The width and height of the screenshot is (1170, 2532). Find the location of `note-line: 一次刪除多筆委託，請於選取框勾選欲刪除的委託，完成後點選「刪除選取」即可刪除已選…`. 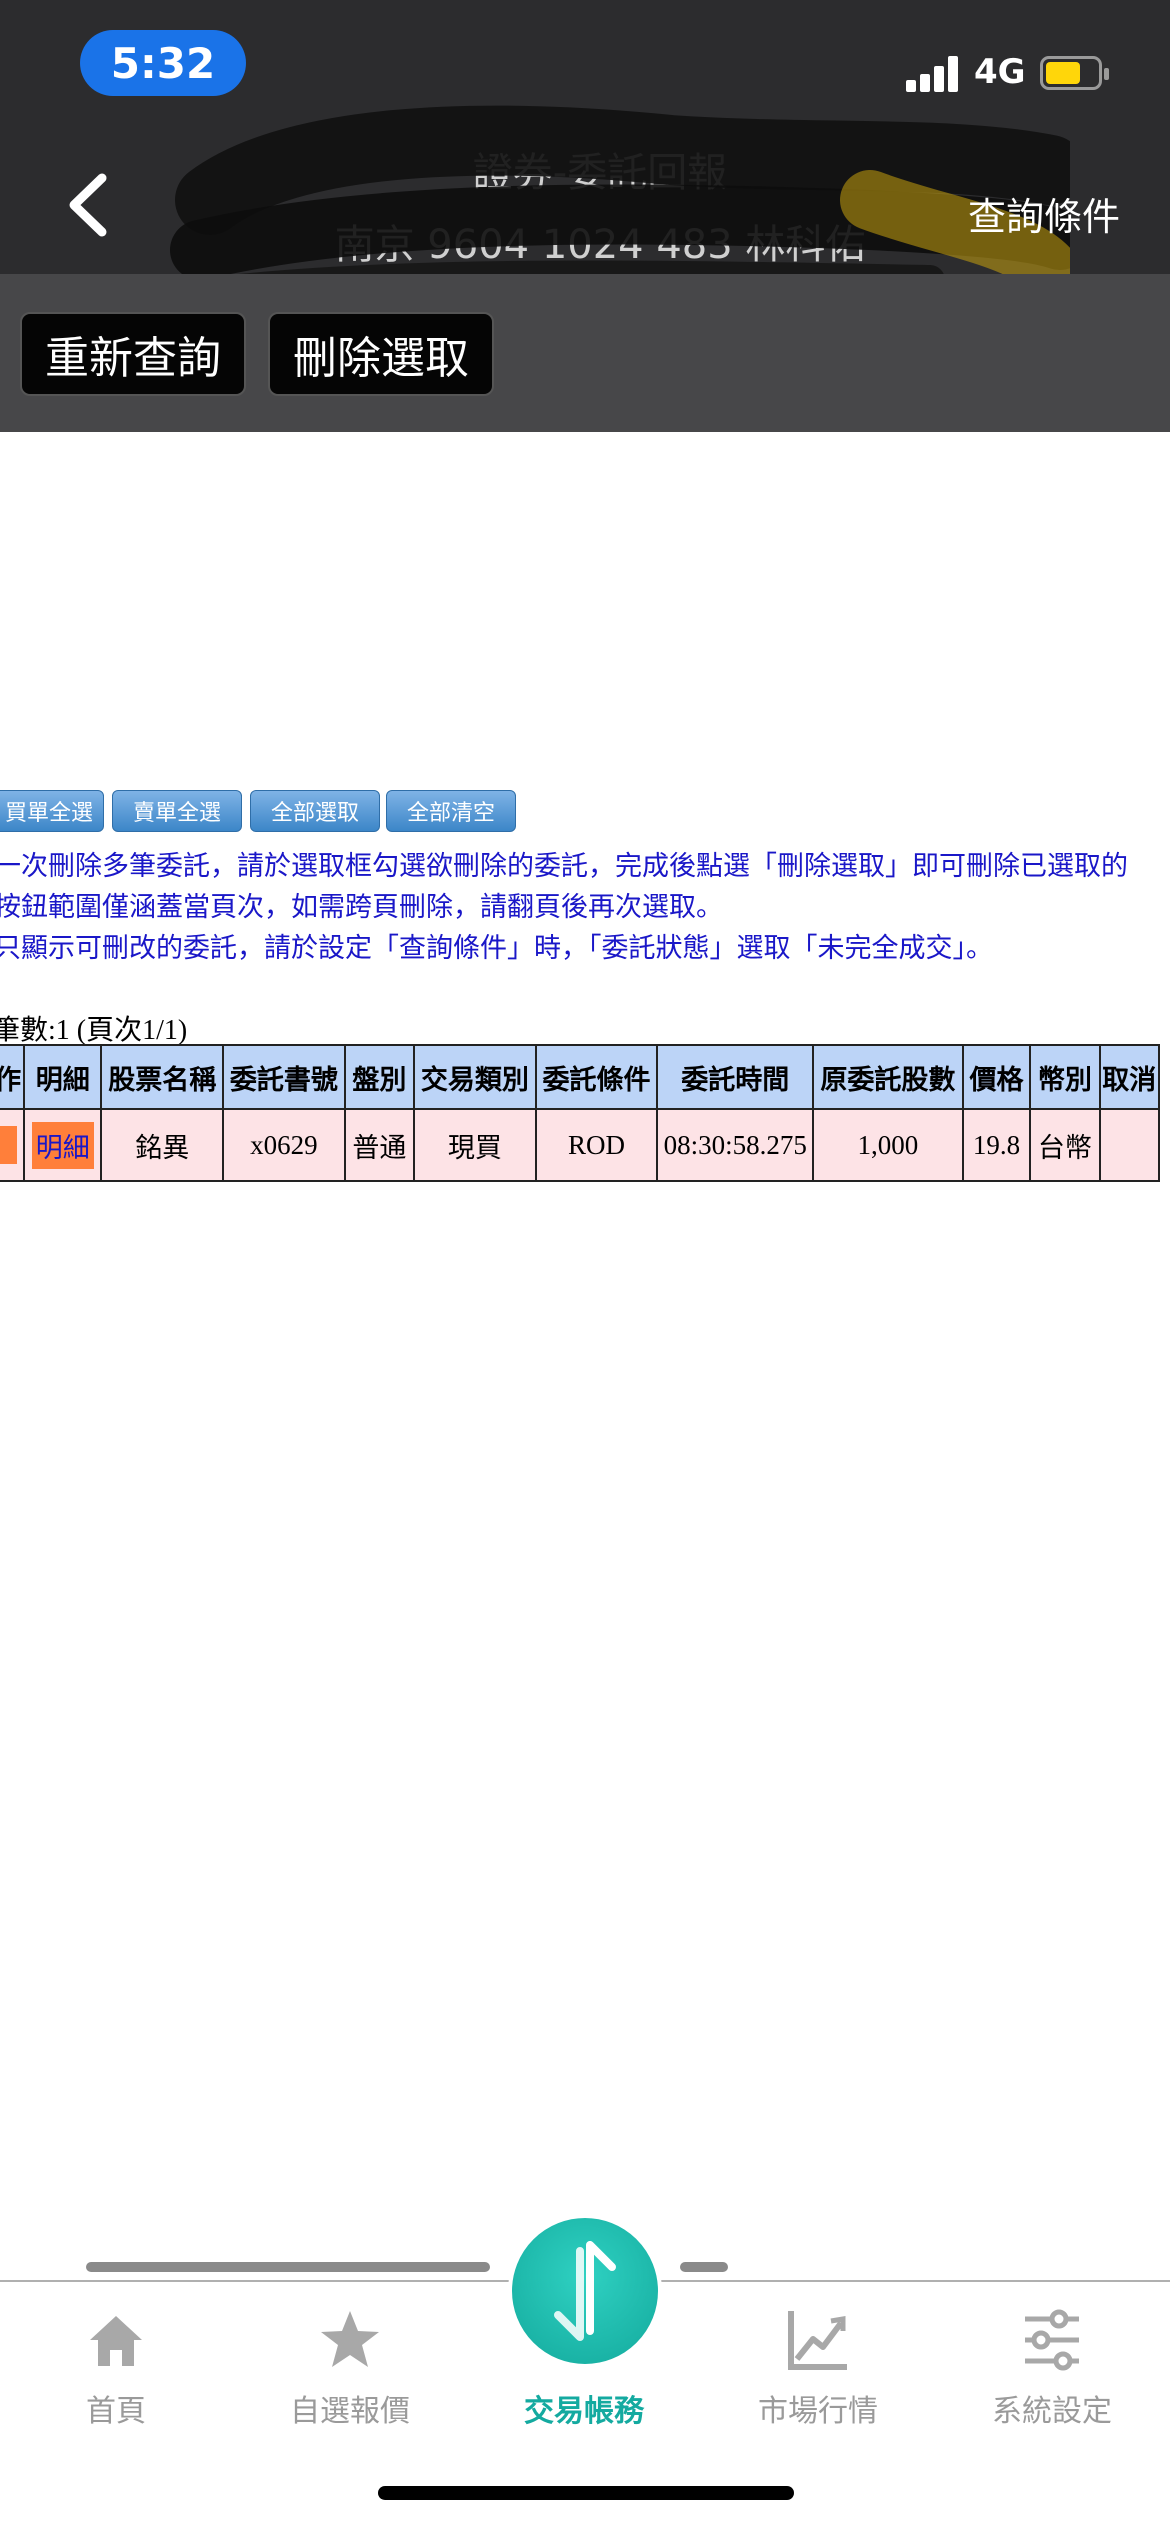

note-line: 一次刪除多筆委託，請於選取框勾選欲刪除的委託，完成後點選「刪除選取」即可刪除已選… is located at coordinates (564, 866).